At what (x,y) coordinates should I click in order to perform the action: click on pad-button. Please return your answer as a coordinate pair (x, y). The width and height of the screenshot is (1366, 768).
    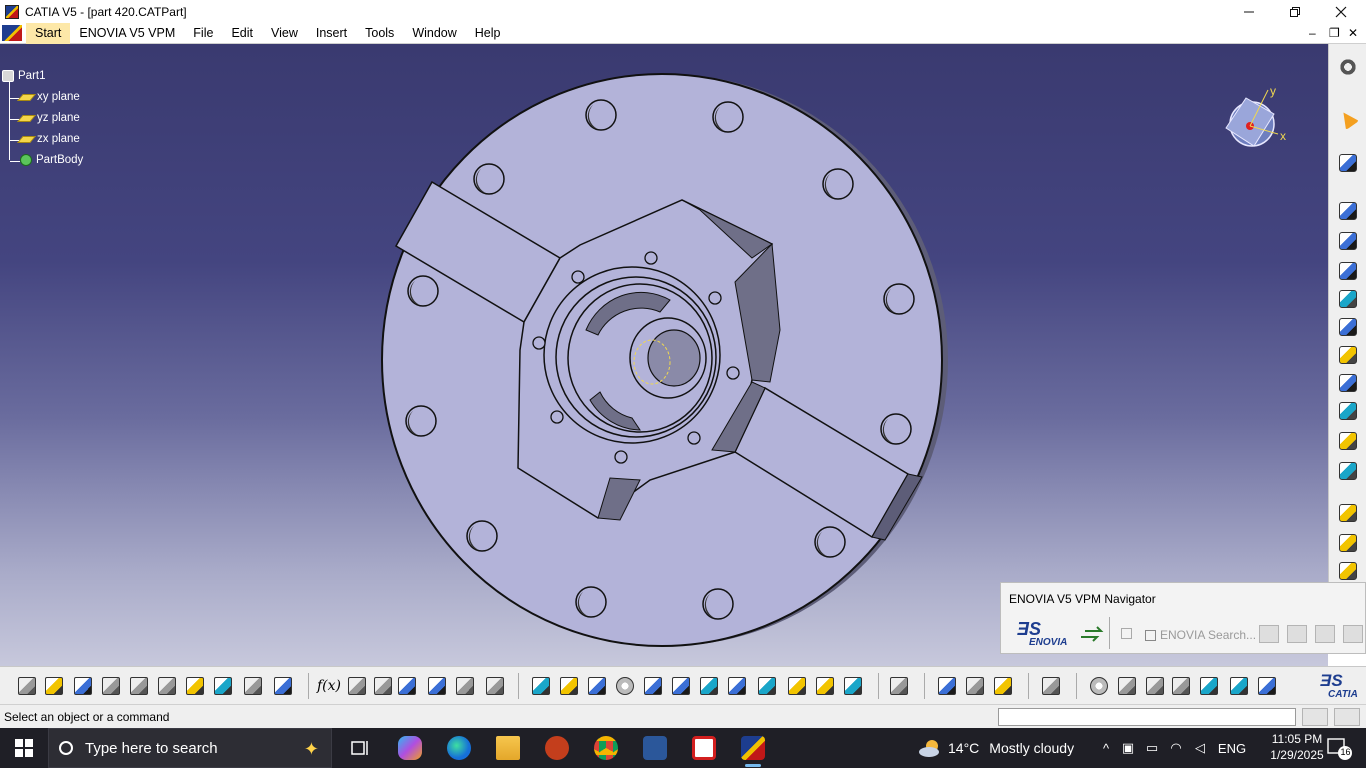
    Looking at the image, I should click on (1348, 211).